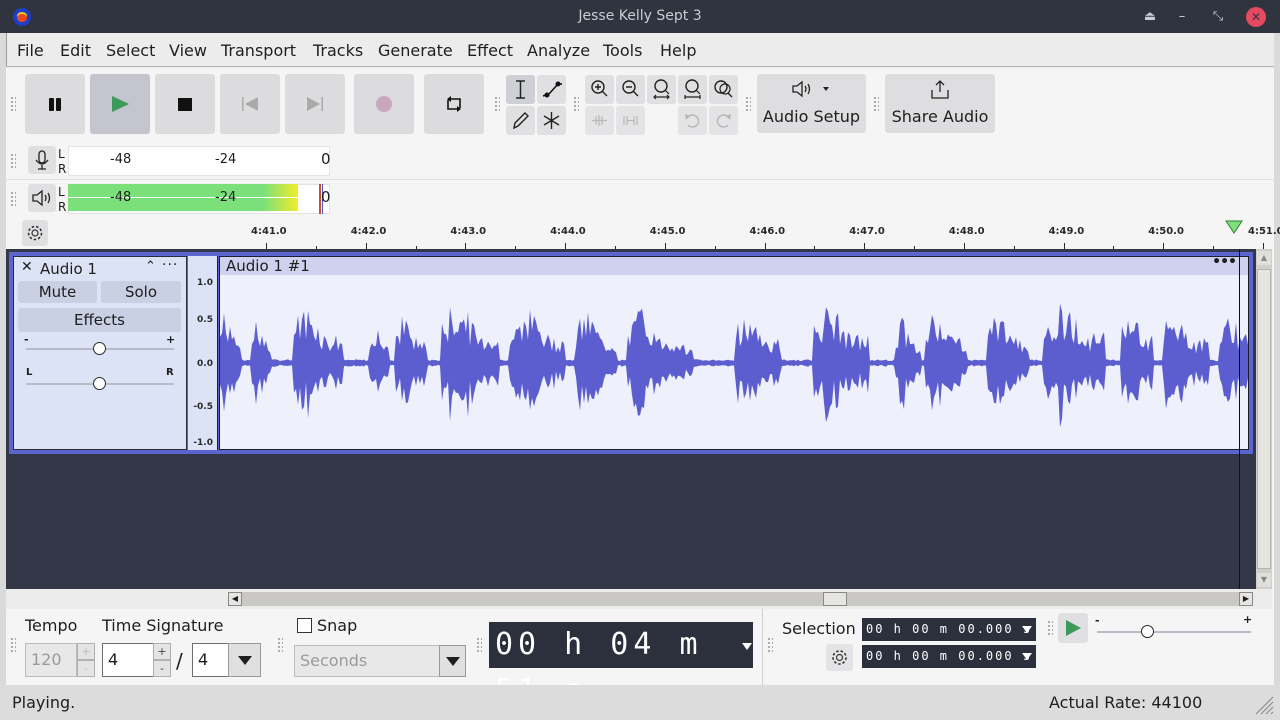 The width and height of the screenshot is (1280, 720). What do you see at coordinates (51, 660) in the screenshot?
I see `tempo-input: 120` at bounding box center [51, 660].